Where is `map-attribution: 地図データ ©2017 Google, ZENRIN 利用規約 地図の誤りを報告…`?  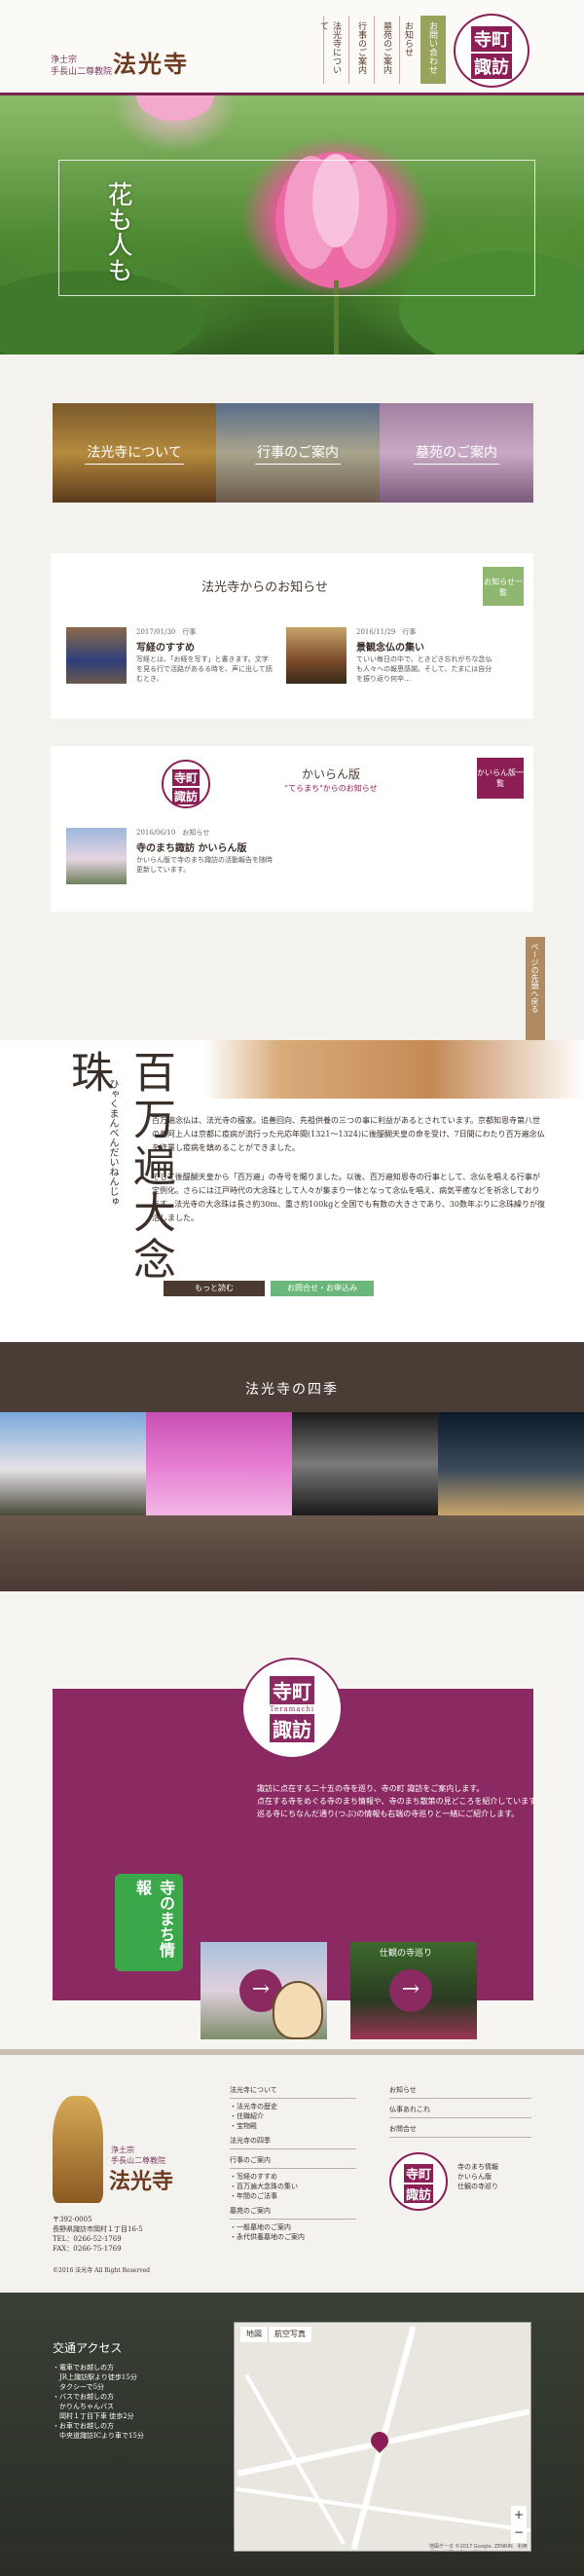 map-attribution: 地図データ ©2017 Google, ZENRIN 利用規約 地図の誤りを報告… is located at coordinates (479, 2547).